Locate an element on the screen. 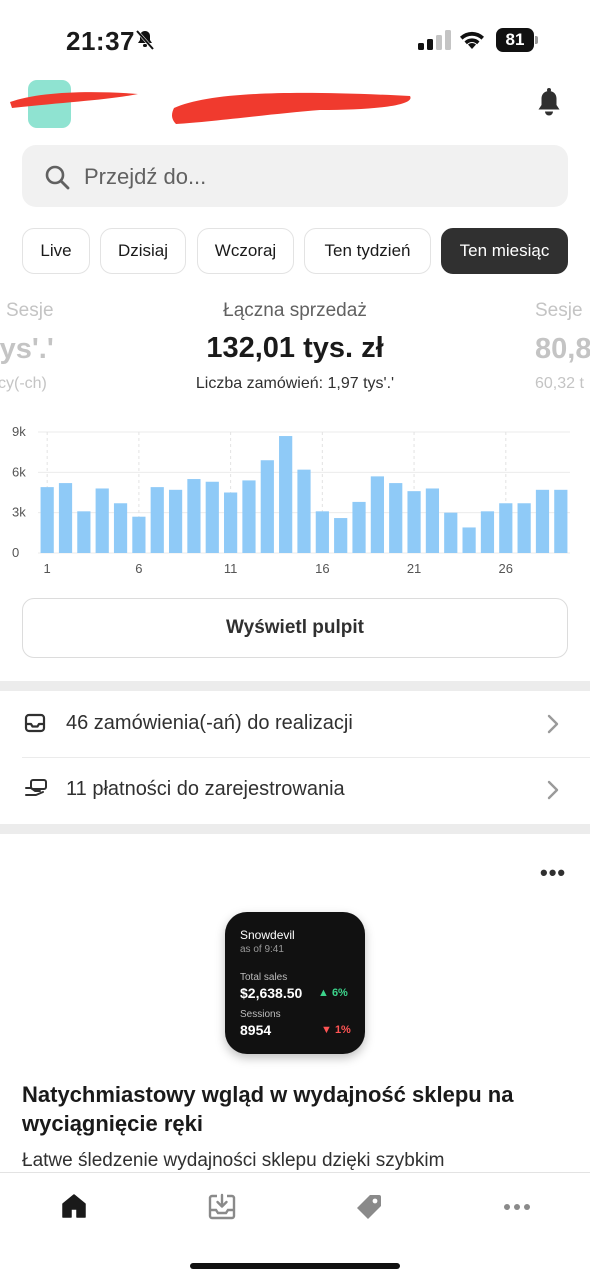  chip-yesterday: Wczoraj is located at coordinates (245, 251).